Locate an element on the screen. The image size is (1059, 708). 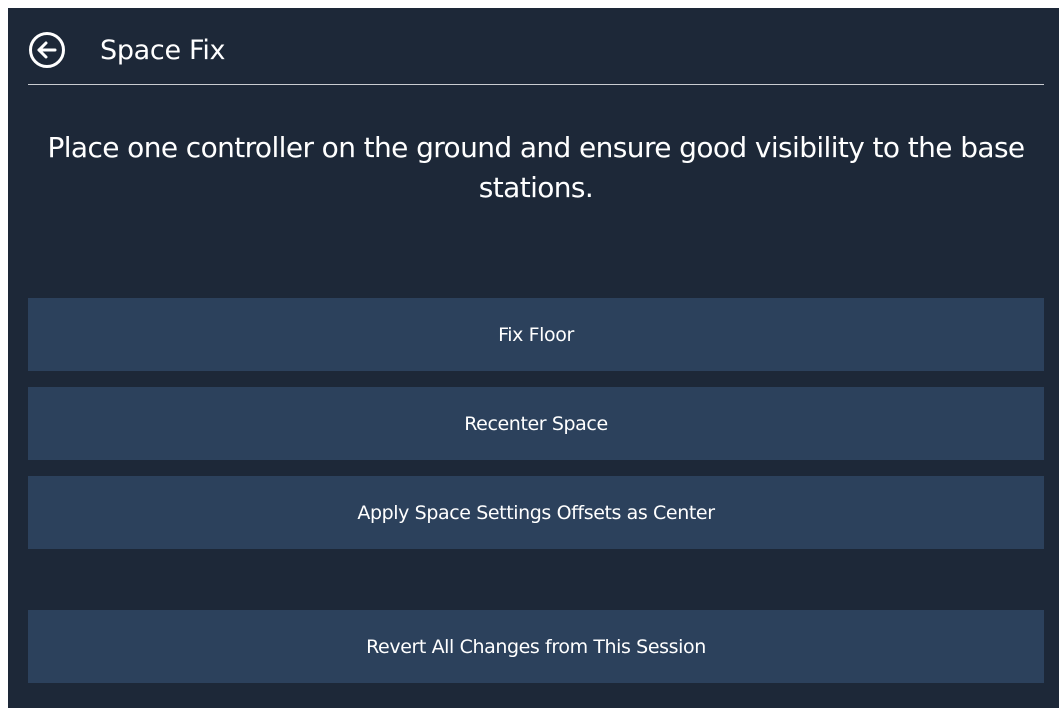
fix-floor-button: Fix Floor is located at coordinates (536, 334).